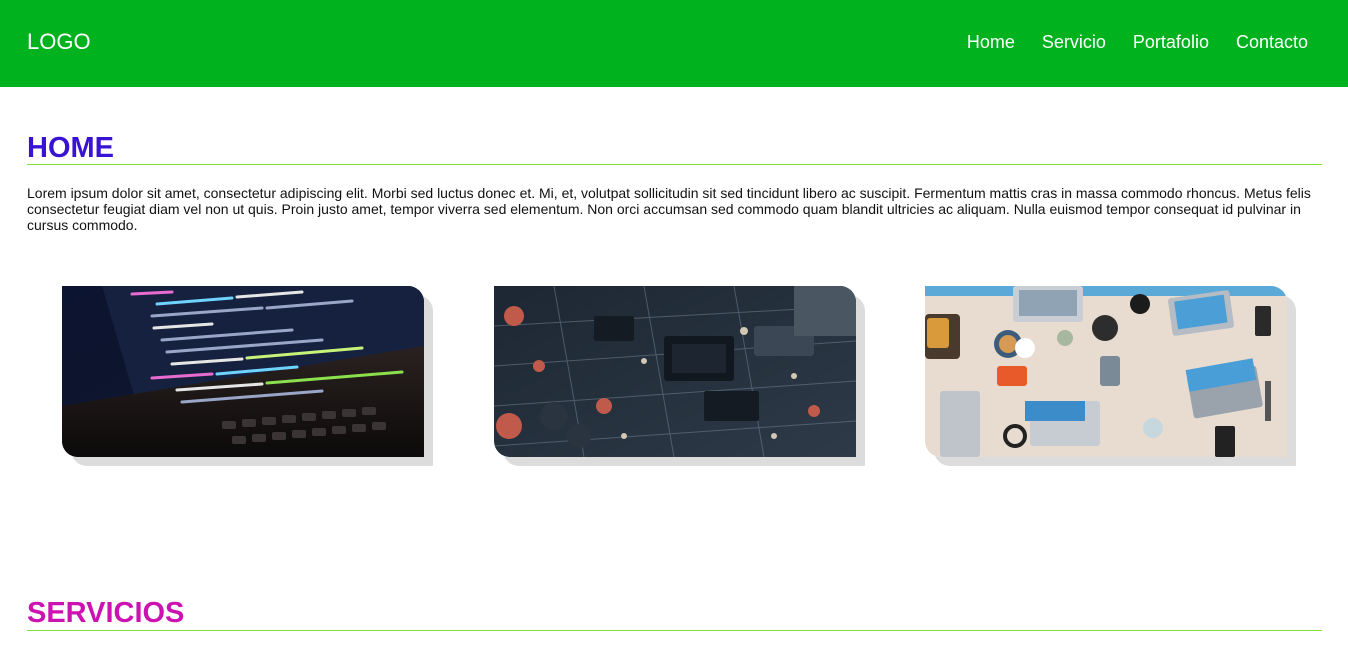  I want to click on servicios-divider, so click(674, 630).